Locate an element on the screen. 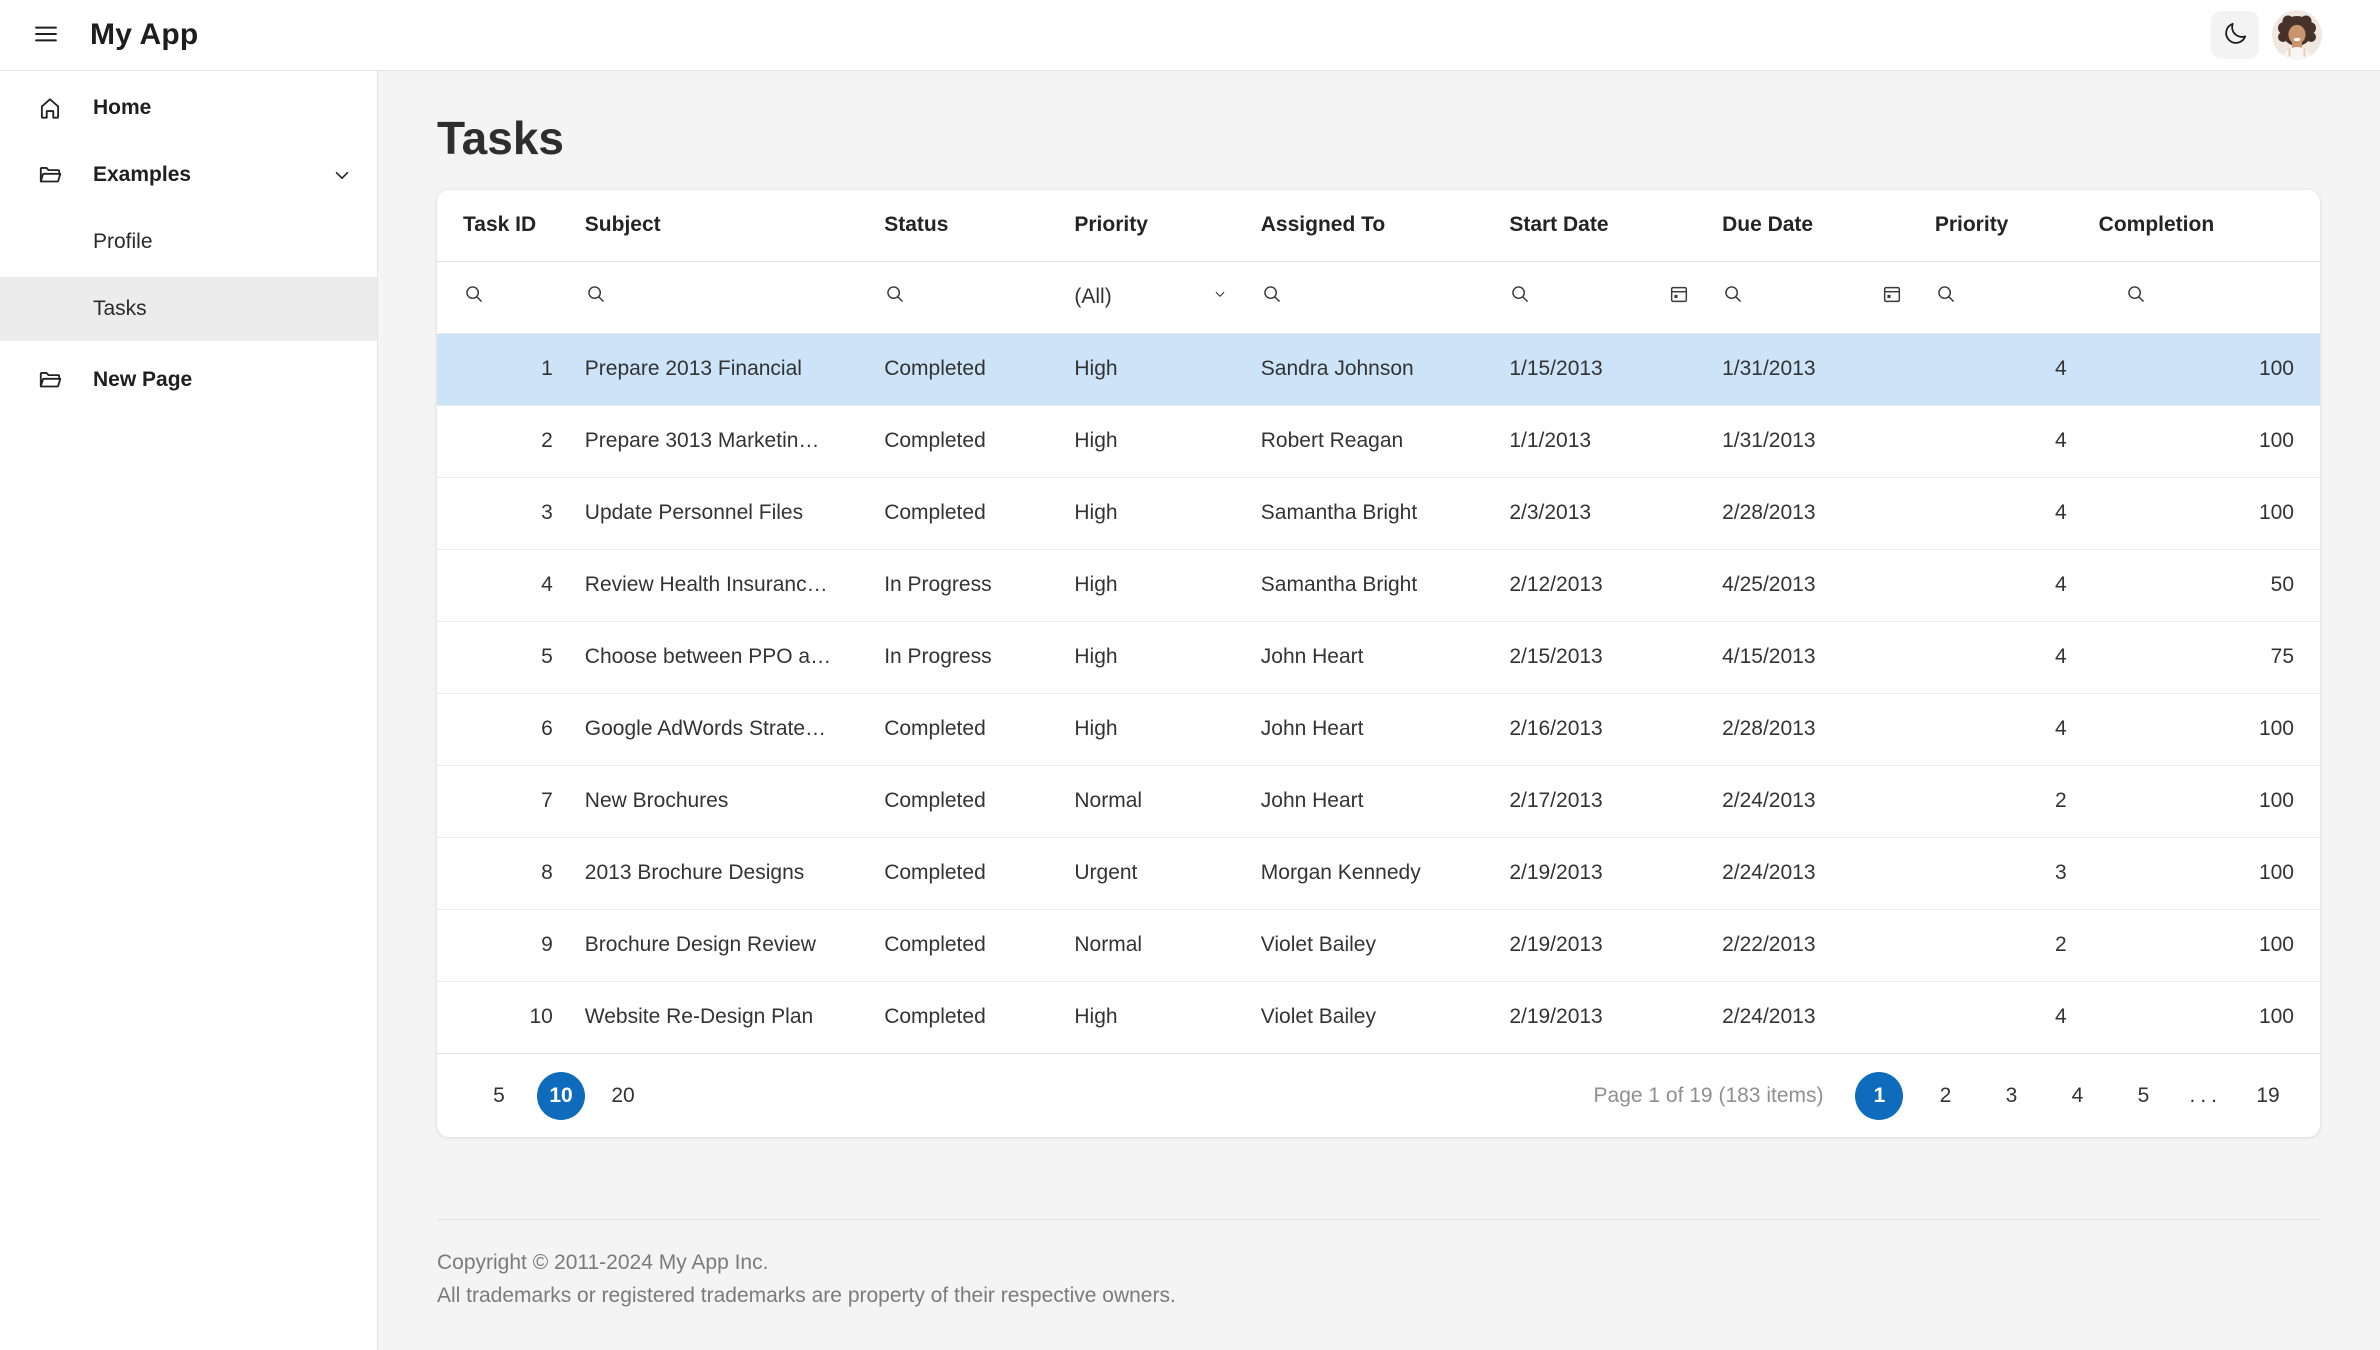 The width and height of the screenshot is (2380, 1350). filter-cell-priority-num is located at coordinates (2000, 297).